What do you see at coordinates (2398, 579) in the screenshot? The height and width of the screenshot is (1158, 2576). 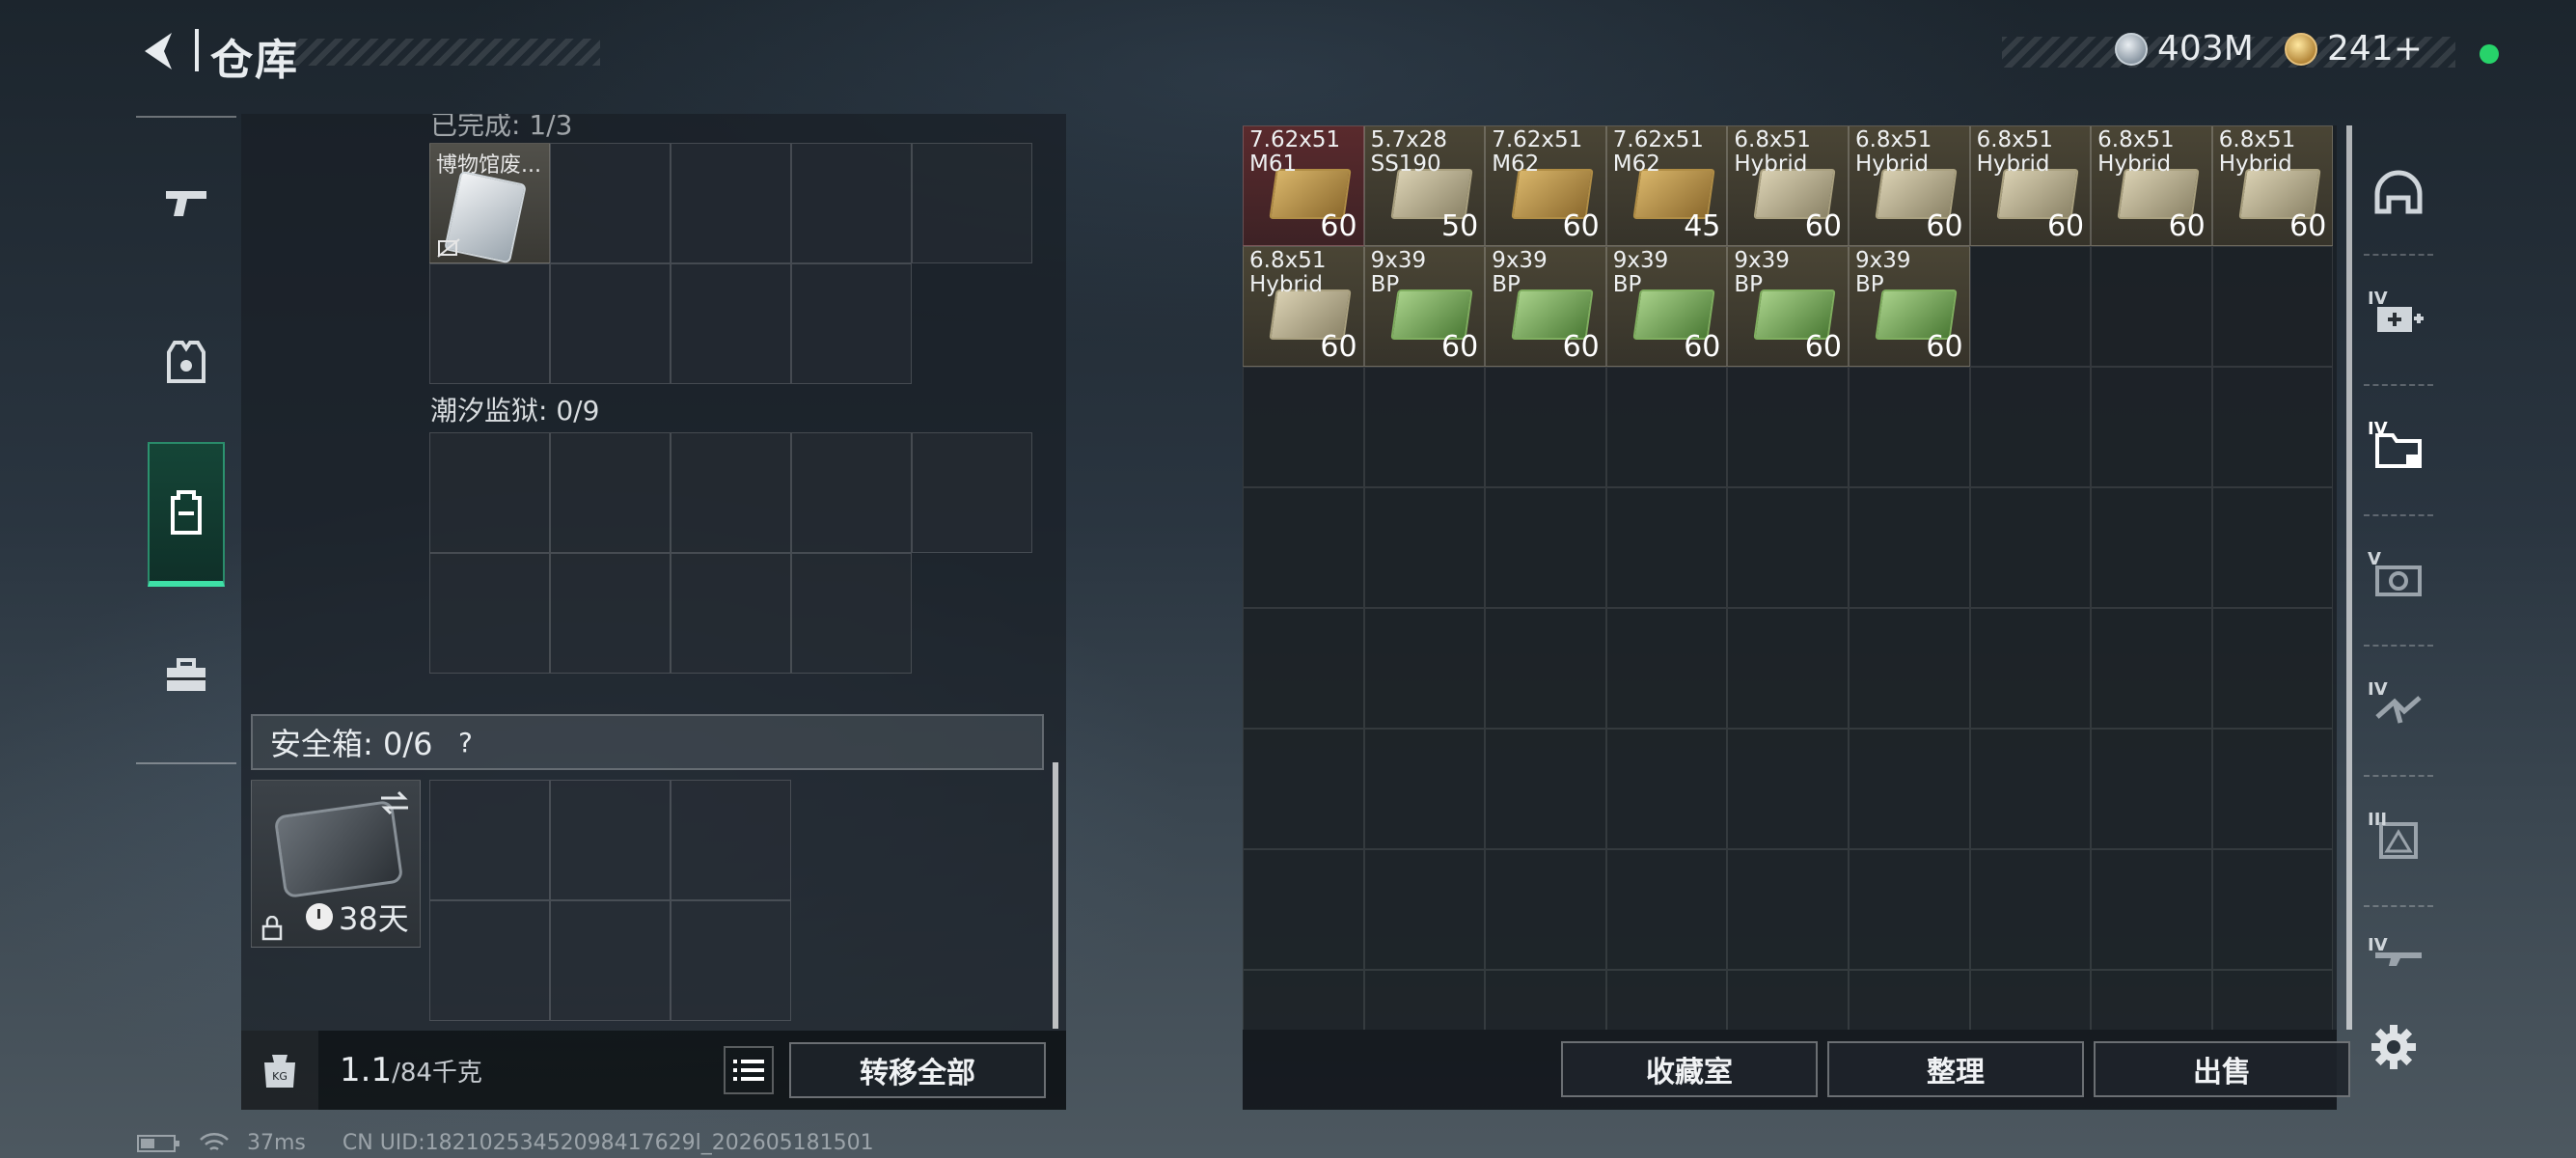 I see `tool-camera: V` at bounding box center [2398, 579].